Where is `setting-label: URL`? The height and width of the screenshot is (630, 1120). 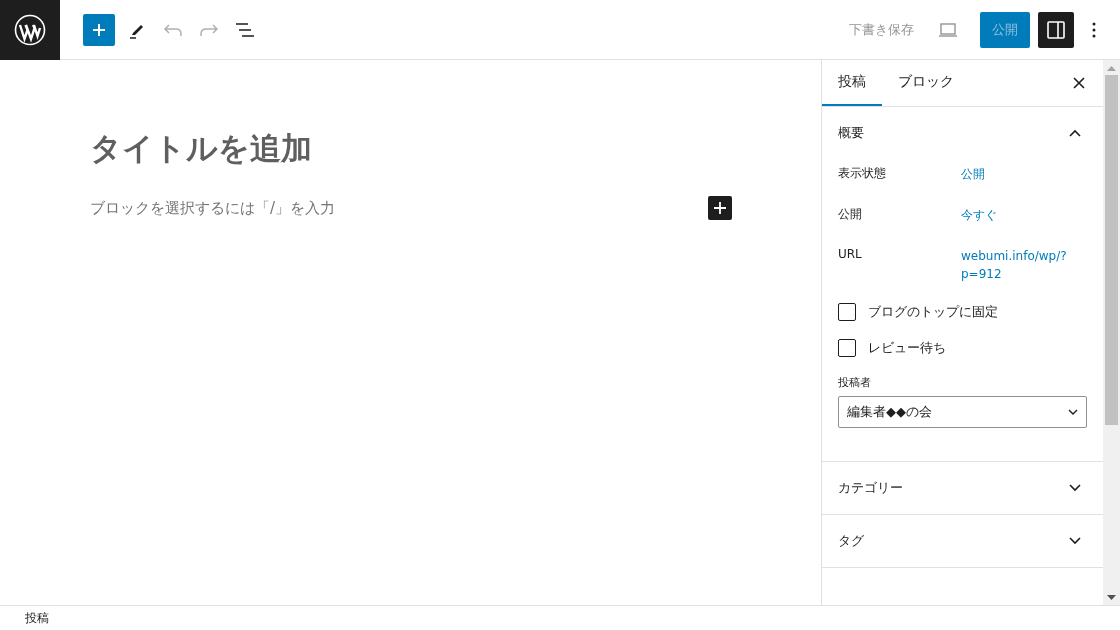 setting-label: URL is located at coordinates (850, 255).